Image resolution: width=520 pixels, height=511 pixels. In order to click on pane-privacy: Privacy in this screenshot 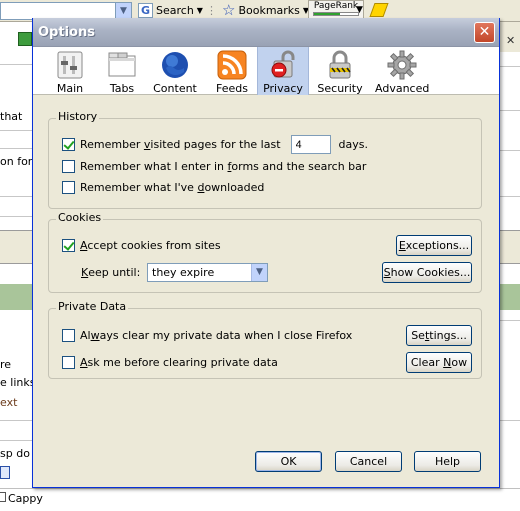, I will do `click(283, 71)`.